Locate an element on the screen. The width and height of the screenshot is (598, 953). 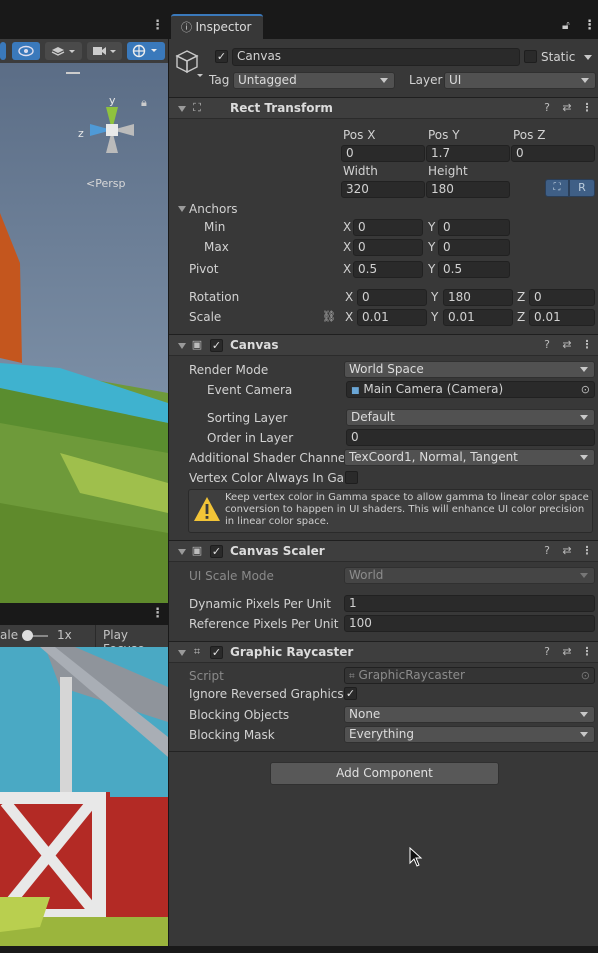
object-picker-icon: ⊙ is located at coordinates (585, 389).